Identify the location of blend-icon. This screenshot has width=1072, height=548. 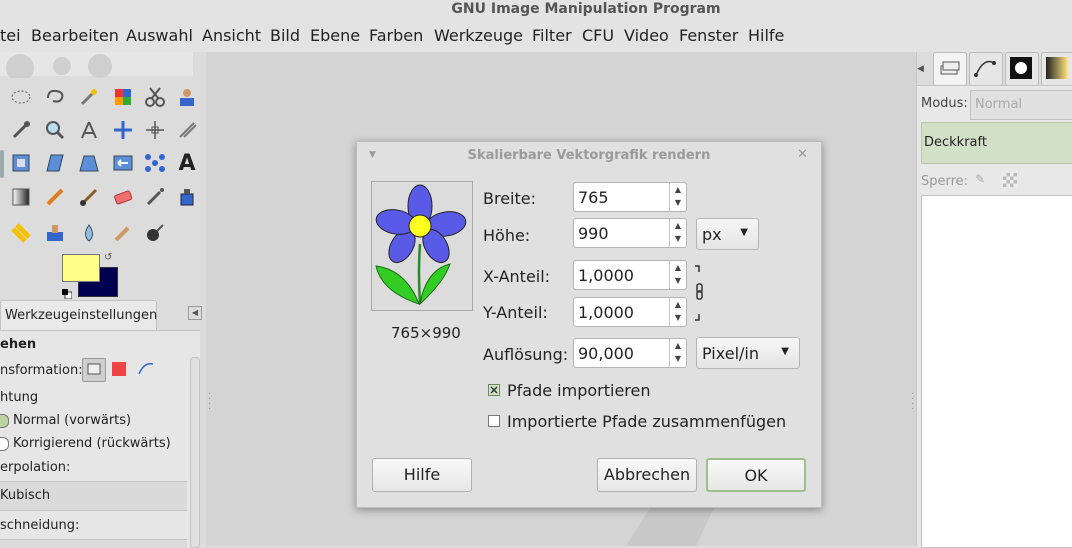
(21, 197).